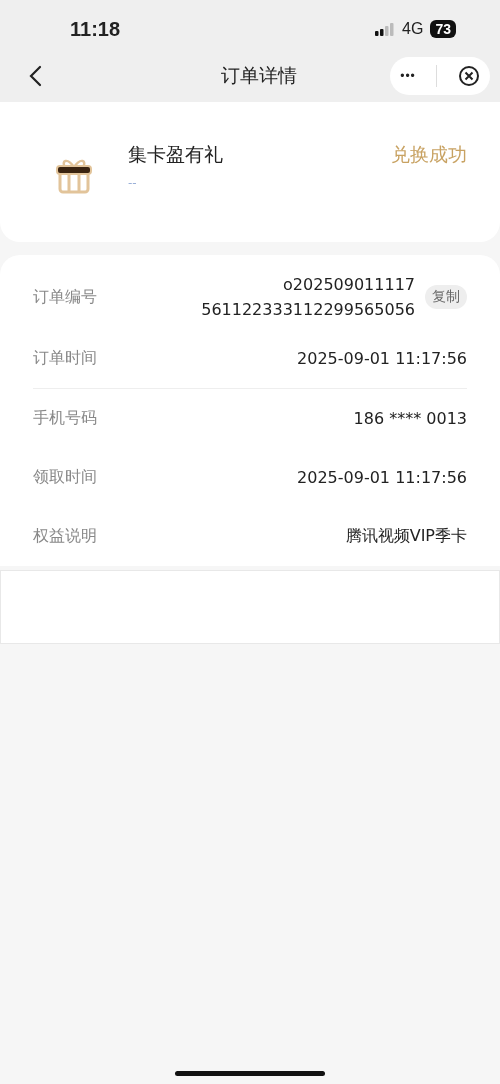 The image size is (500, 1084). What do you see at coordinates (308, 297) in the screenshot?
I see `order-number: o202509011117 561122333112299565056` at bounding box center [308, 297].